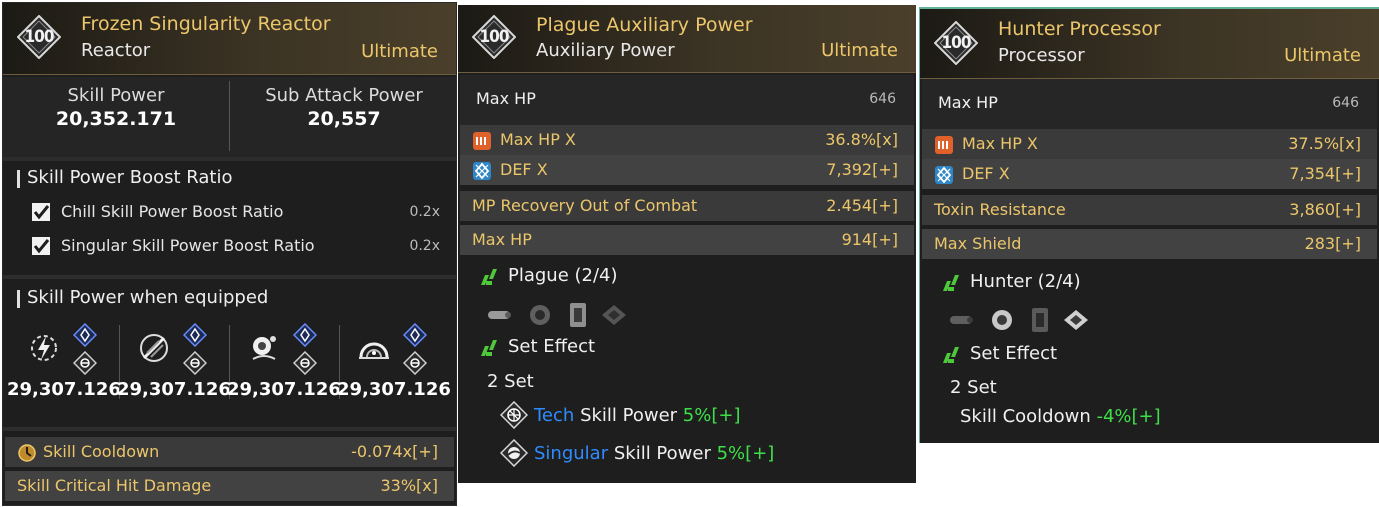 The image size is (1379, 507). I want to click on hp-core-icon, so click(944, 145).